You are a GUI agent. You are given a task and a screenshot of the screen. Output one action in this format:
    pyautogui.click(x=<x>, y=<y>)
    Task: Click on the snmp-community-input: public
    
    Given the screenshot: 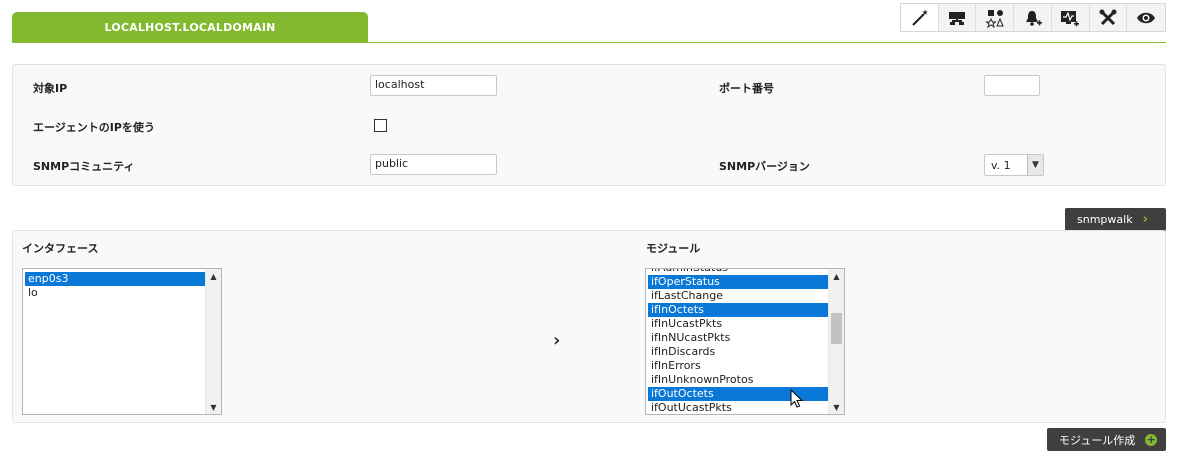 What is the action you would take?
    pyautogui.click(x=433, y=164)
    